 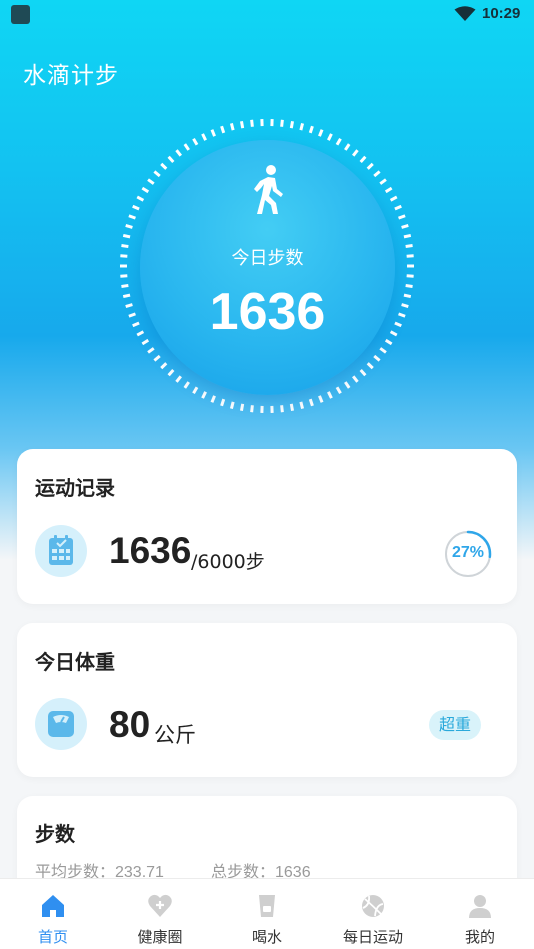 I want to click on card-title: 今日体重, so click(x=75, y=662).